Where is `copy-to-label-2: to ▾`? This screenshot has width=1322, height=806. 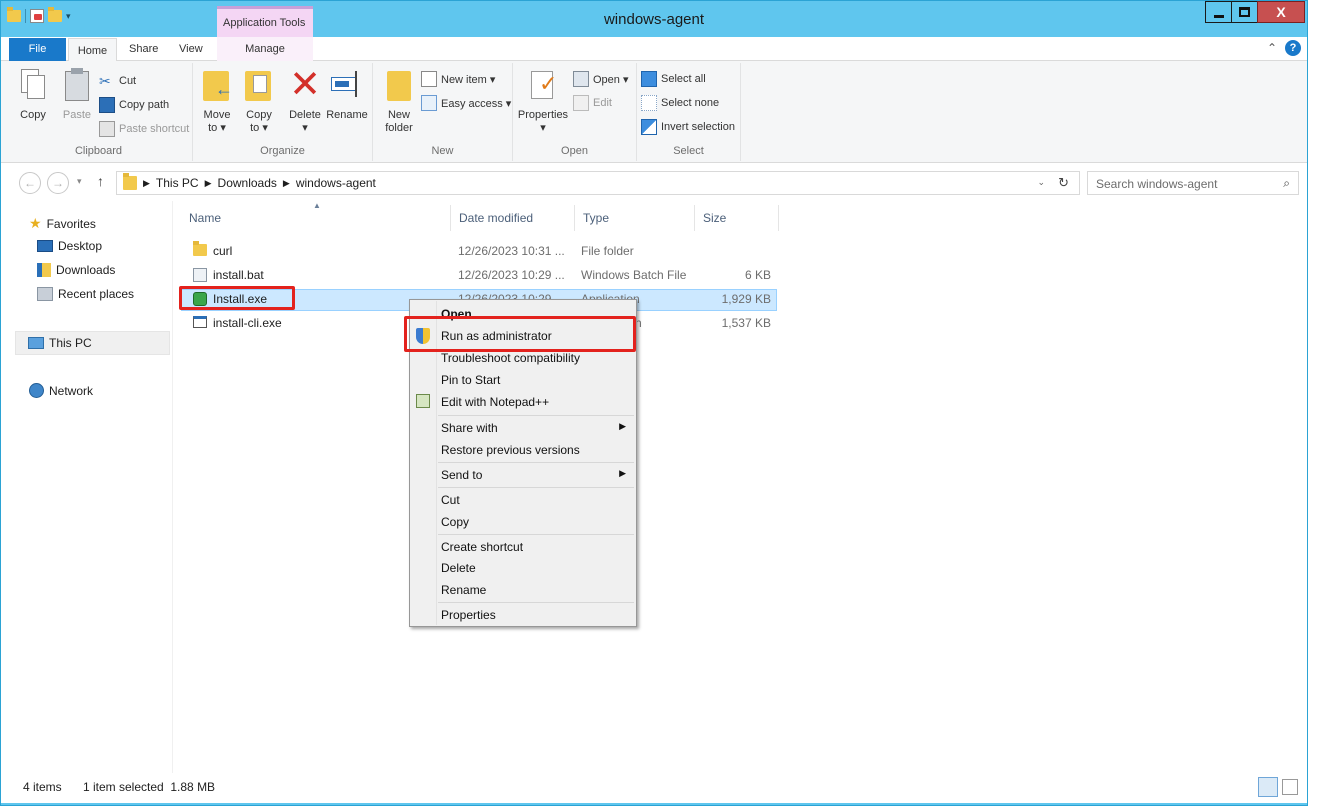 copy-to-label-2: to ▾ is located at coordinates (259, 128).